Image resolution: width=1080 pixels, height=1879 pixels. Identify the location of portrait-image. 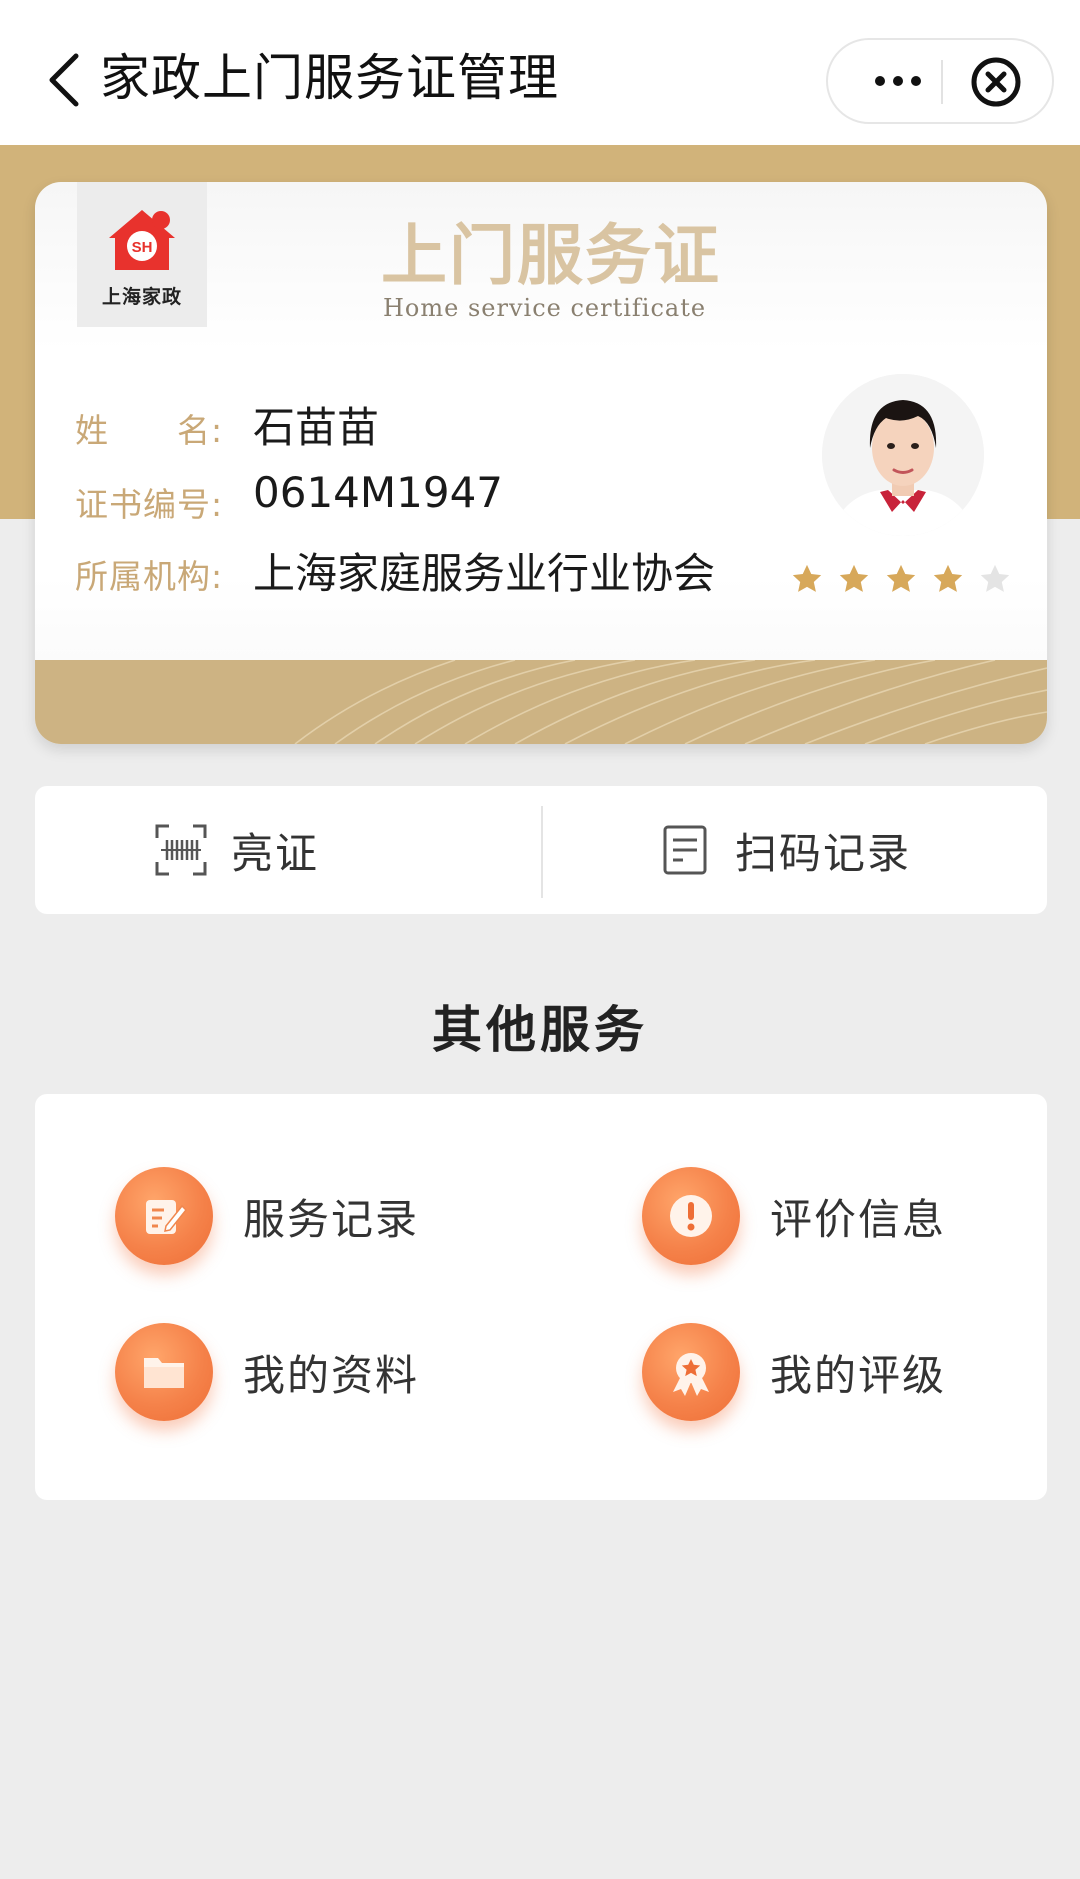
(903, 455).